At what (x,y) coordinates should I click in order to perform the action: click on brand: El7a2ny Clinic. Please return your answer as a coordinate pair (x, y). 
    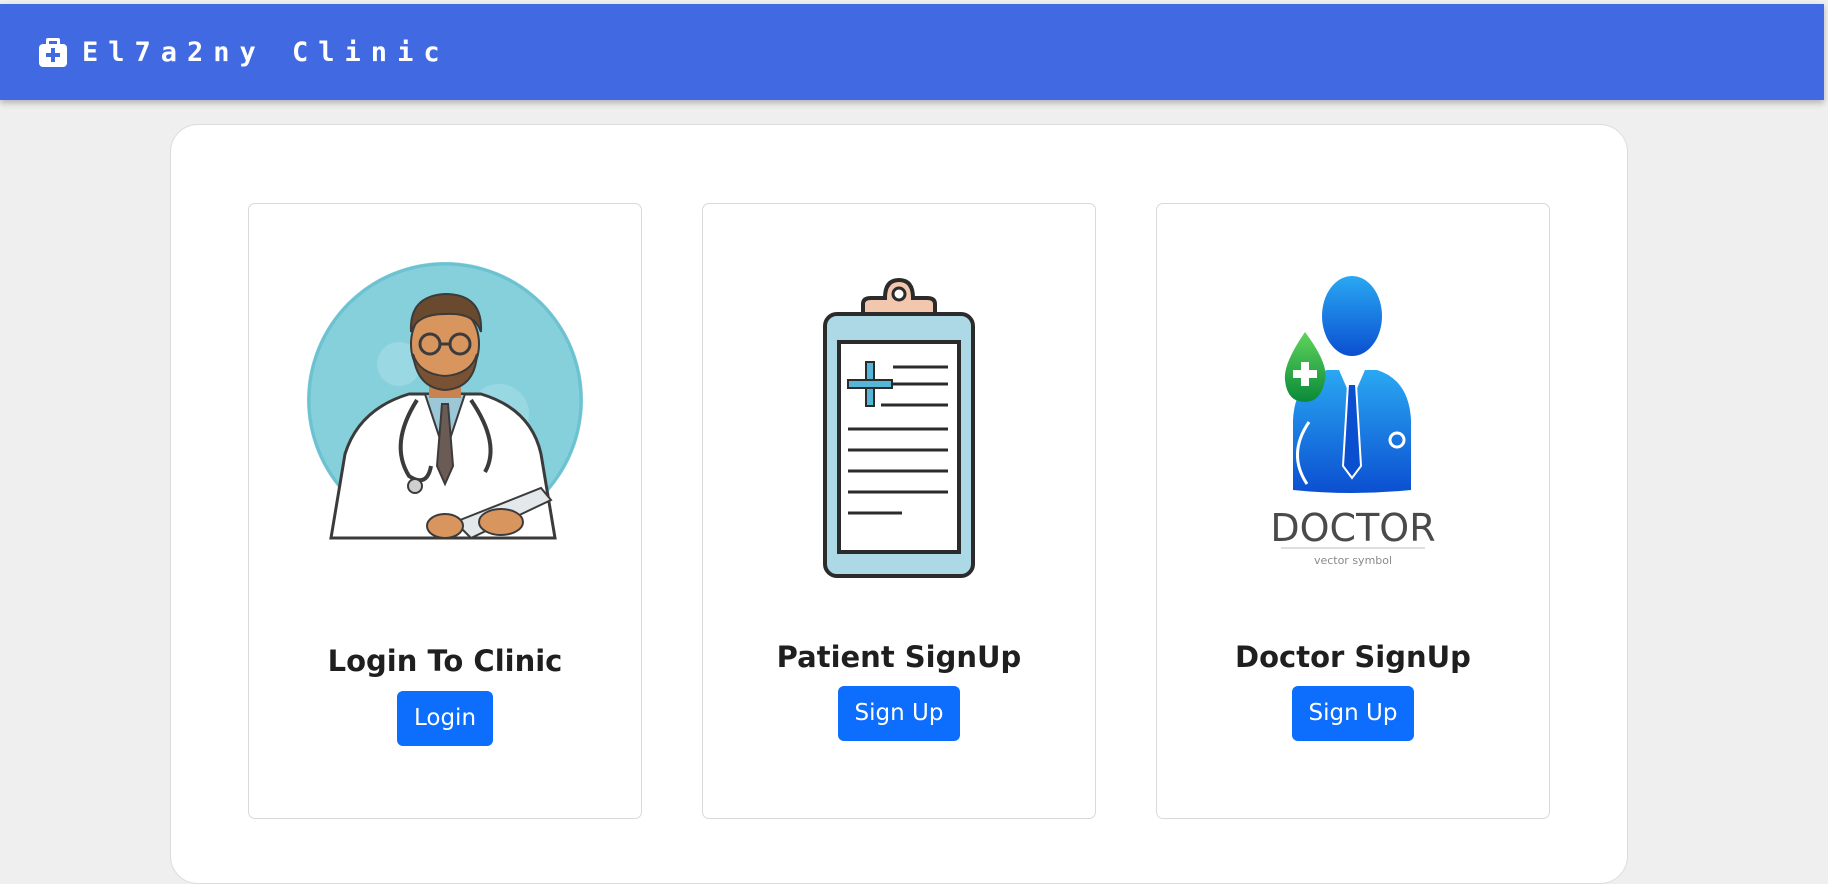
    Looking at the image, I should click on (244, 52).